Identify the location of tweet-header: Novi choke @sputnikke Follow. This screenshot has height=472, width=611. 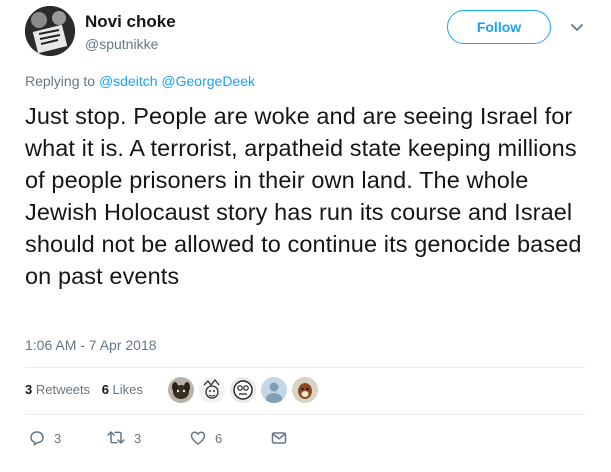
(310, 31).